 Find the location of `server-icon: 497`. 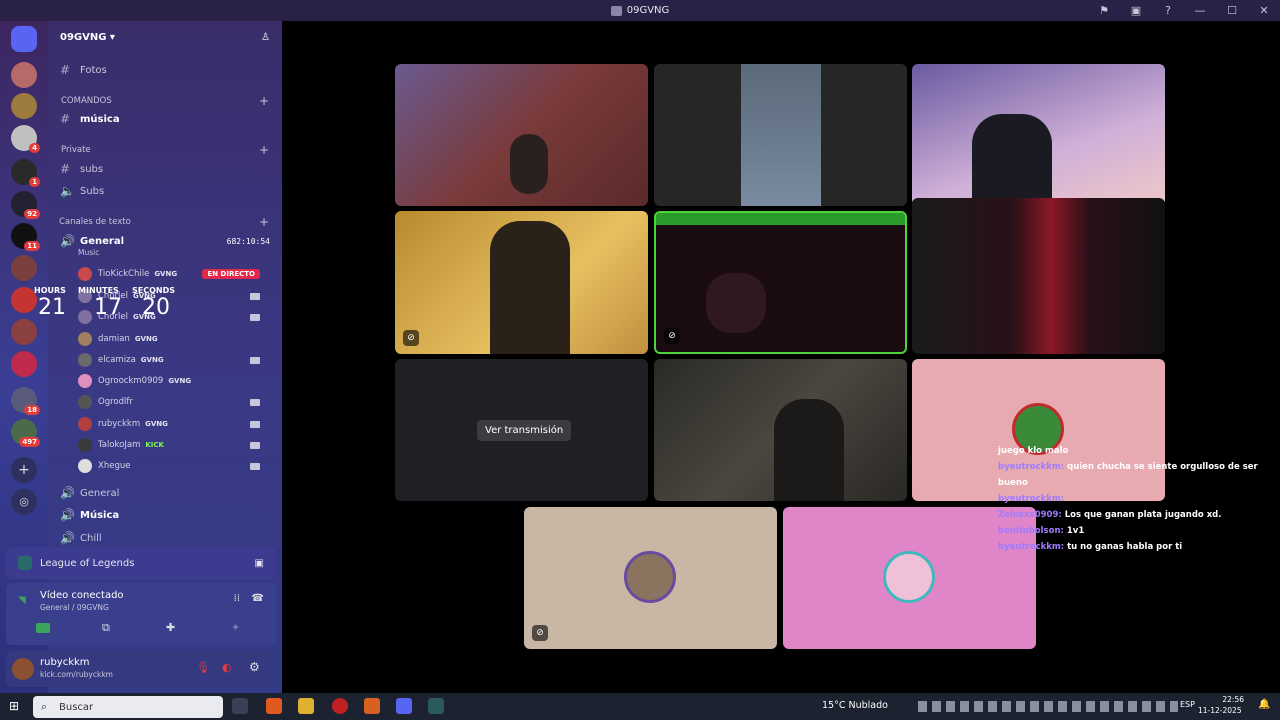

server-icon: 497 is located at coordinates (25, 433).